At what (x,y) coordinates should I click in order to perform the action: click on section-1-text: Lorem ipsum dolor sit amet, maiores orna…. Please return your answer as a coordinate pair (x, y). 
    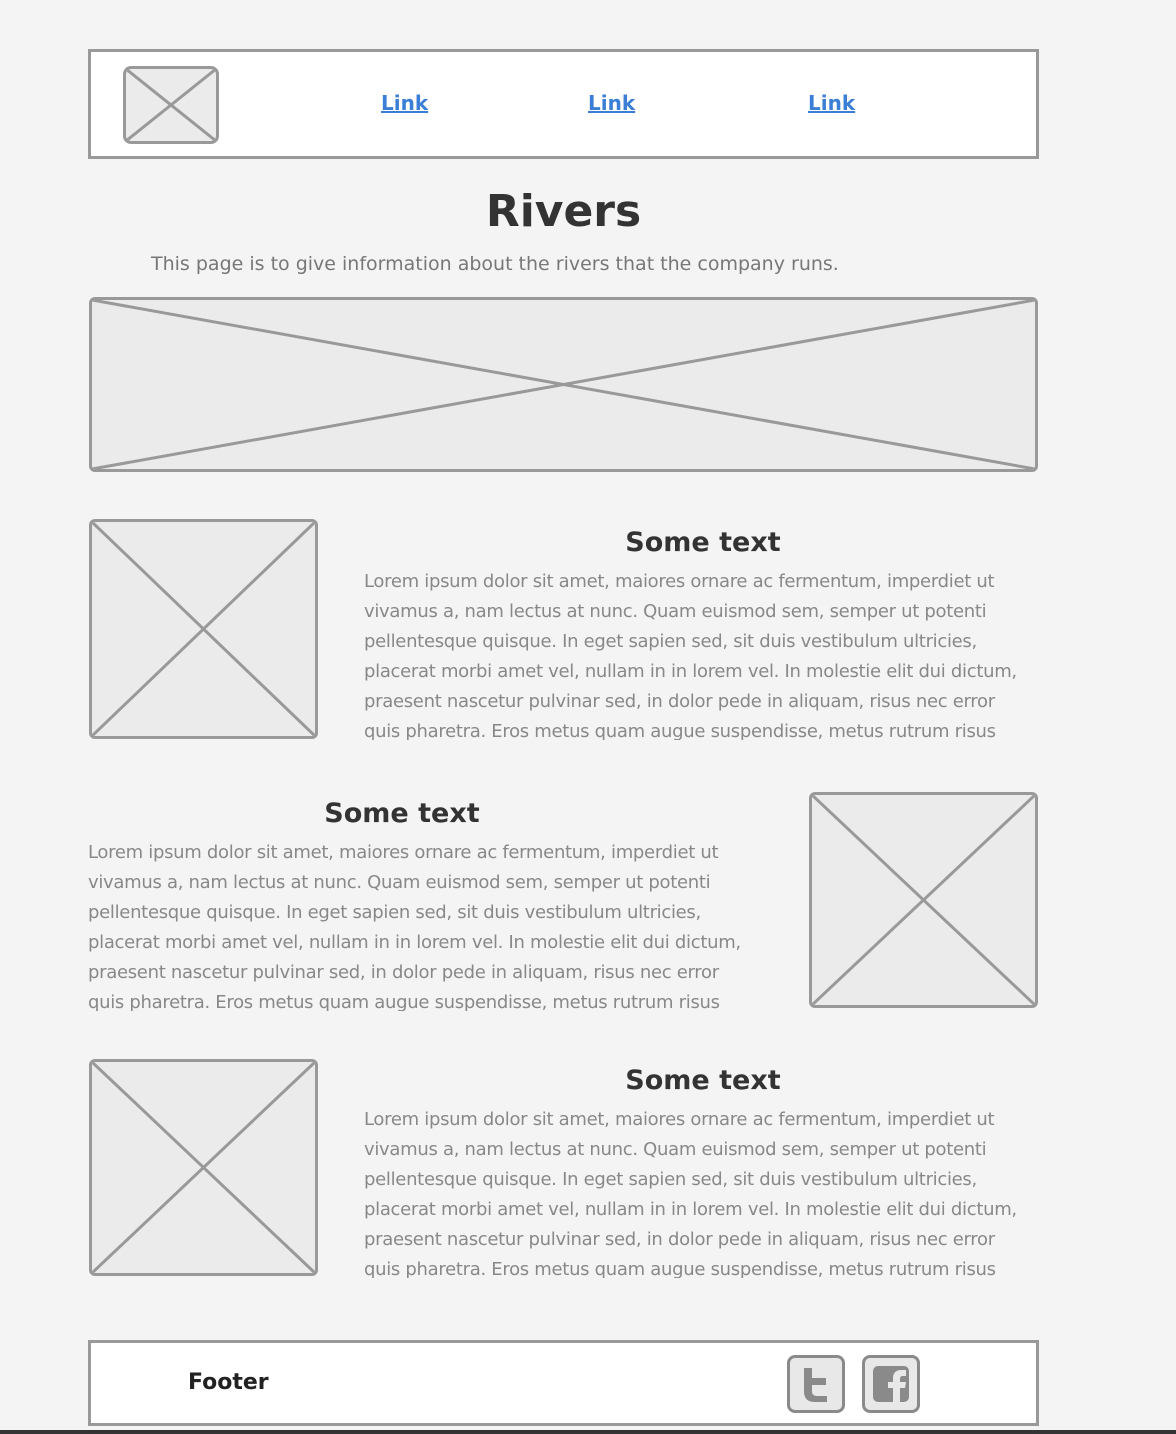
    Looking at the image, I should click on (709, 653).